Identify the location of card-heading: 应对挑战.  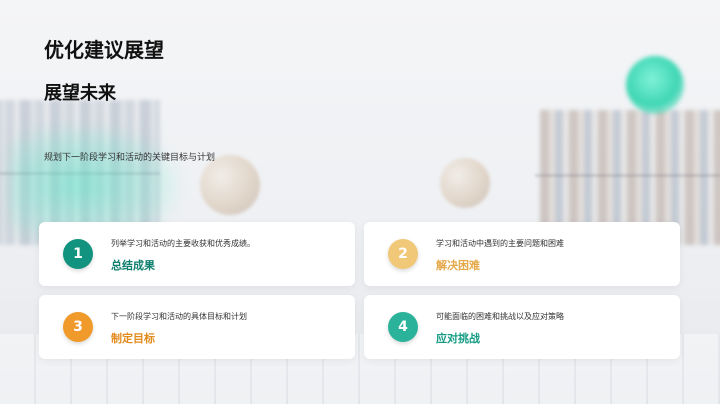
(458, 338).